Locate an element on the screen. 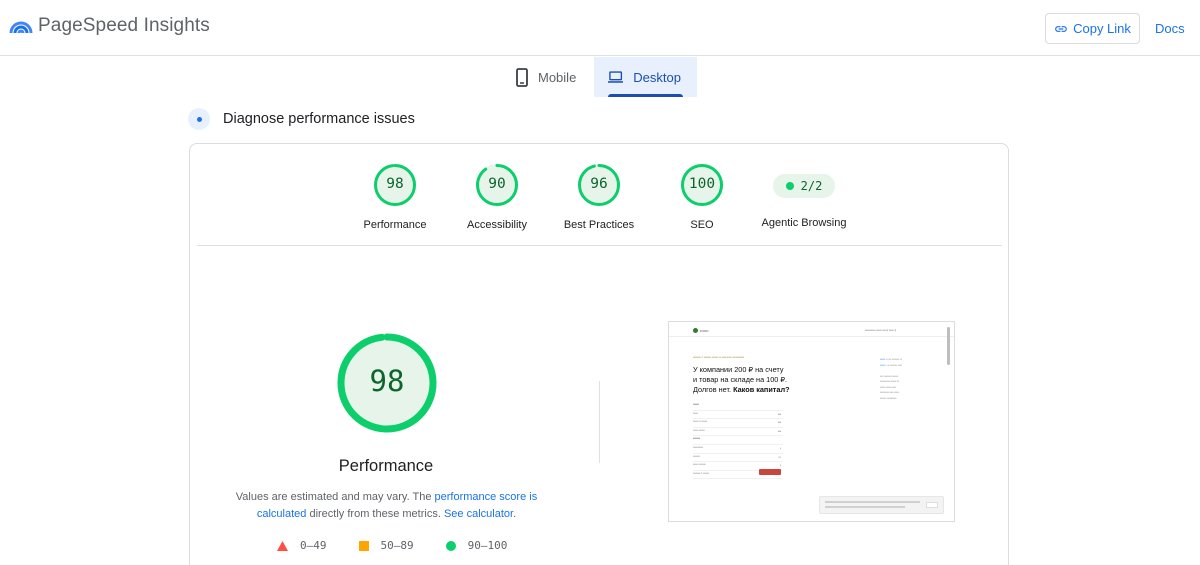 The image size is (1200, 565). gauge-label: Accessibility is located at coordinates (497, 225).